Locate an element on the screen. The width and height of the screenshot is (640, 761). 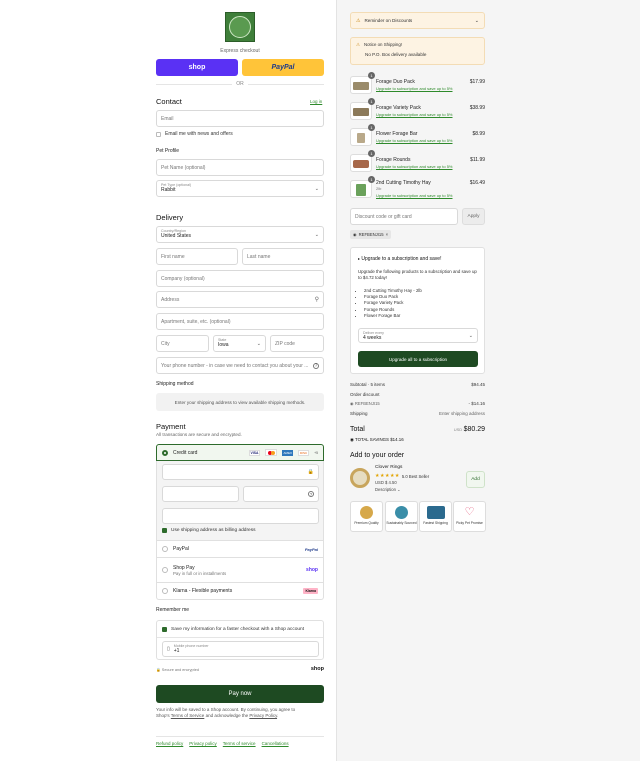
product-name: Forage Variety Pack is located at coordinates (398, 108).